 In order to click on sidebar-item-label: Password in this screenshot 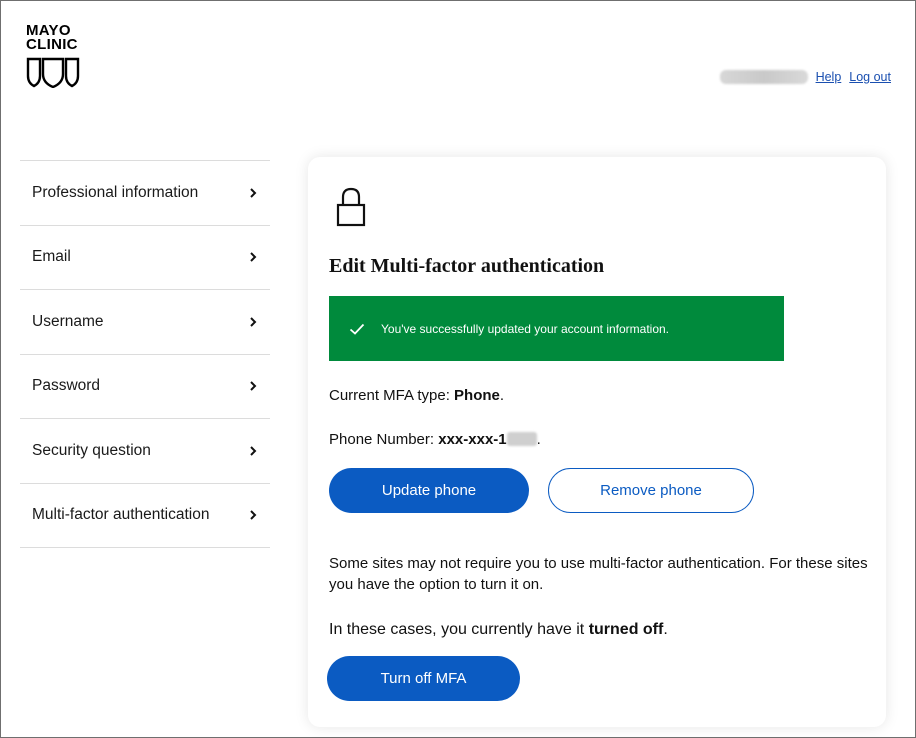, I will do `click(66, 386)`.